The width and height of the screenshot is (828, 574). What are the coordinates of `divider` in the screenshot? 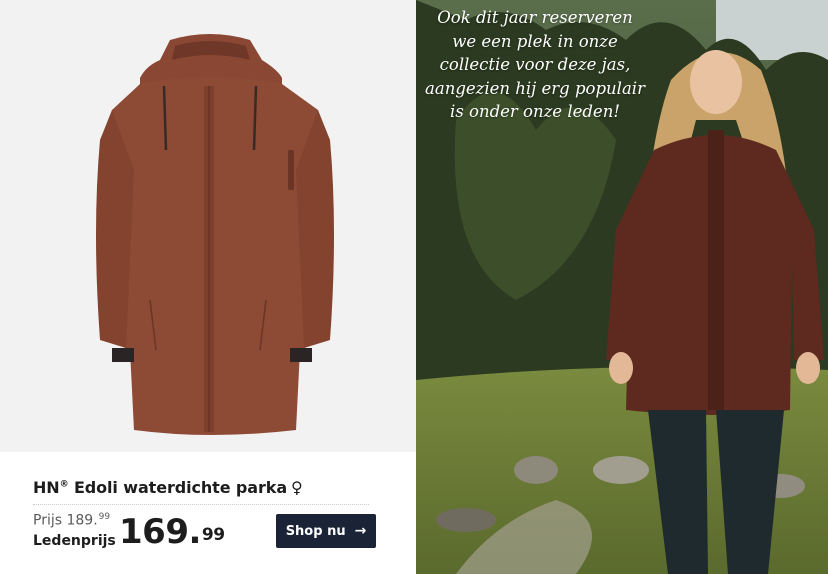 It's located at (201, 504).